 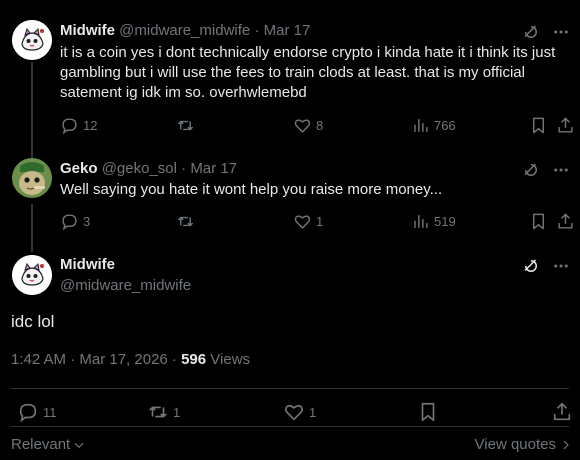 I want to click on post-timestamp: 1:42 AM · Mar 17, 2026 ·, so click(x=96, y=359).